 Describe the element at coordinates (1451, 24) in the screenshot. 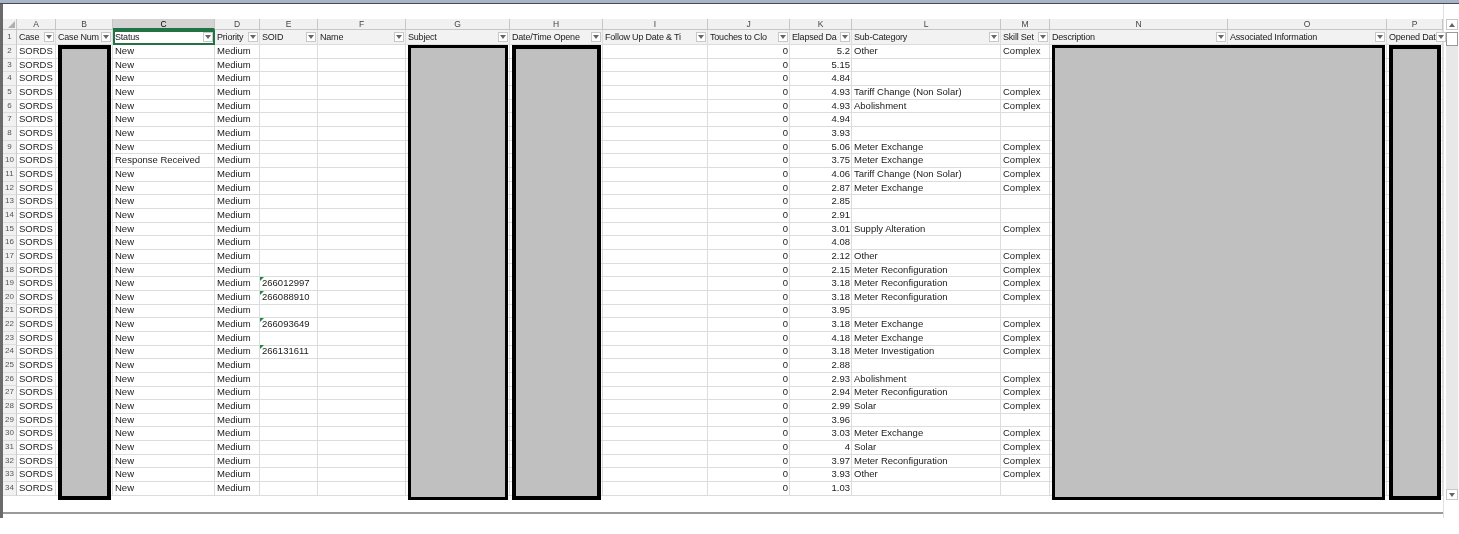

I see `scroll-up-button` at that location.